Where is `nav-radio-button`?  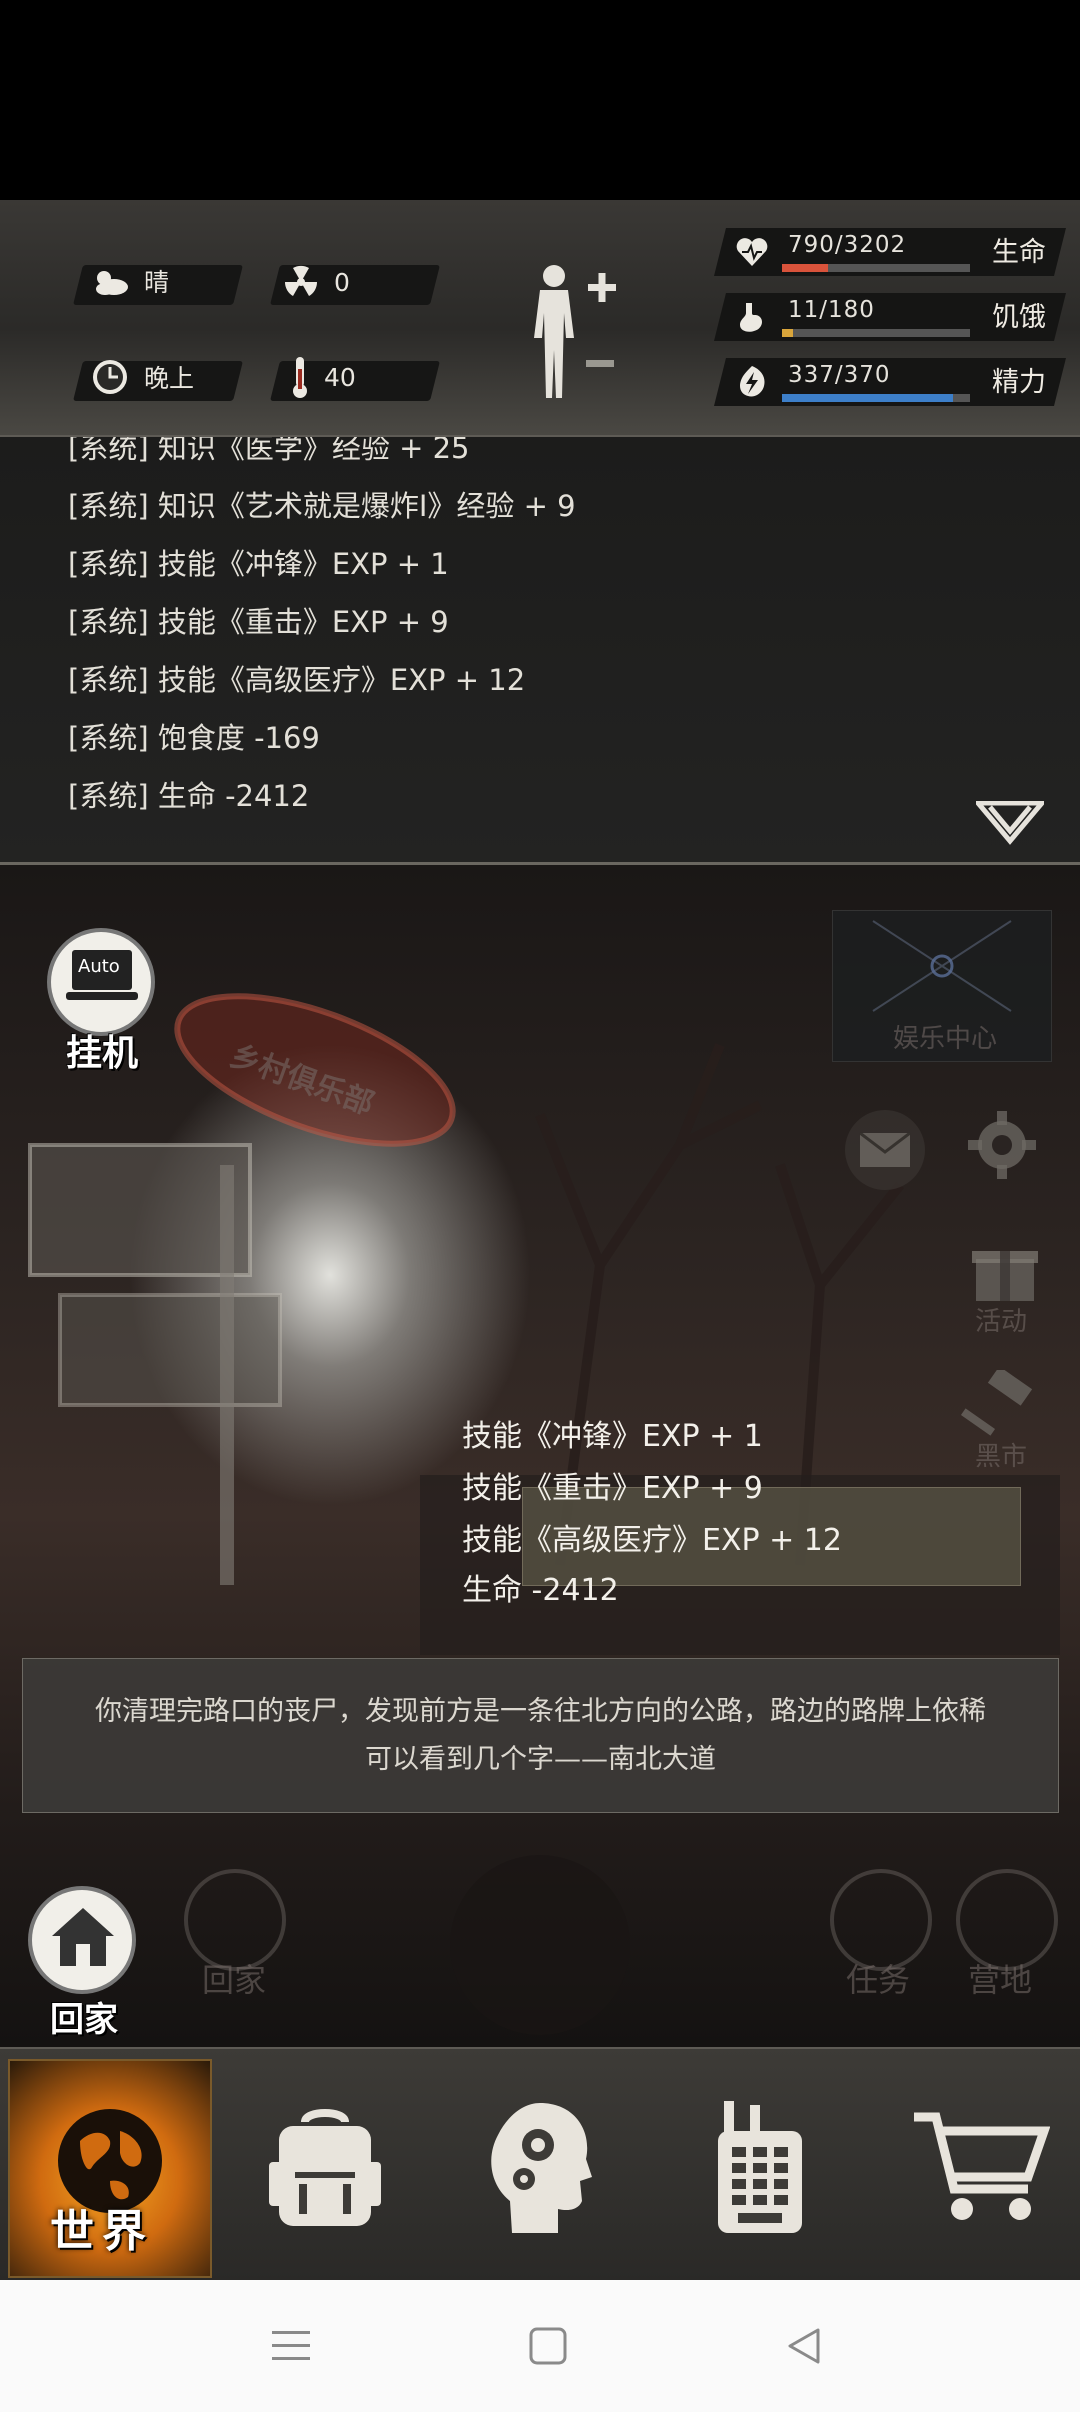 nav-radio-button is located at coordinates (760, 2166).